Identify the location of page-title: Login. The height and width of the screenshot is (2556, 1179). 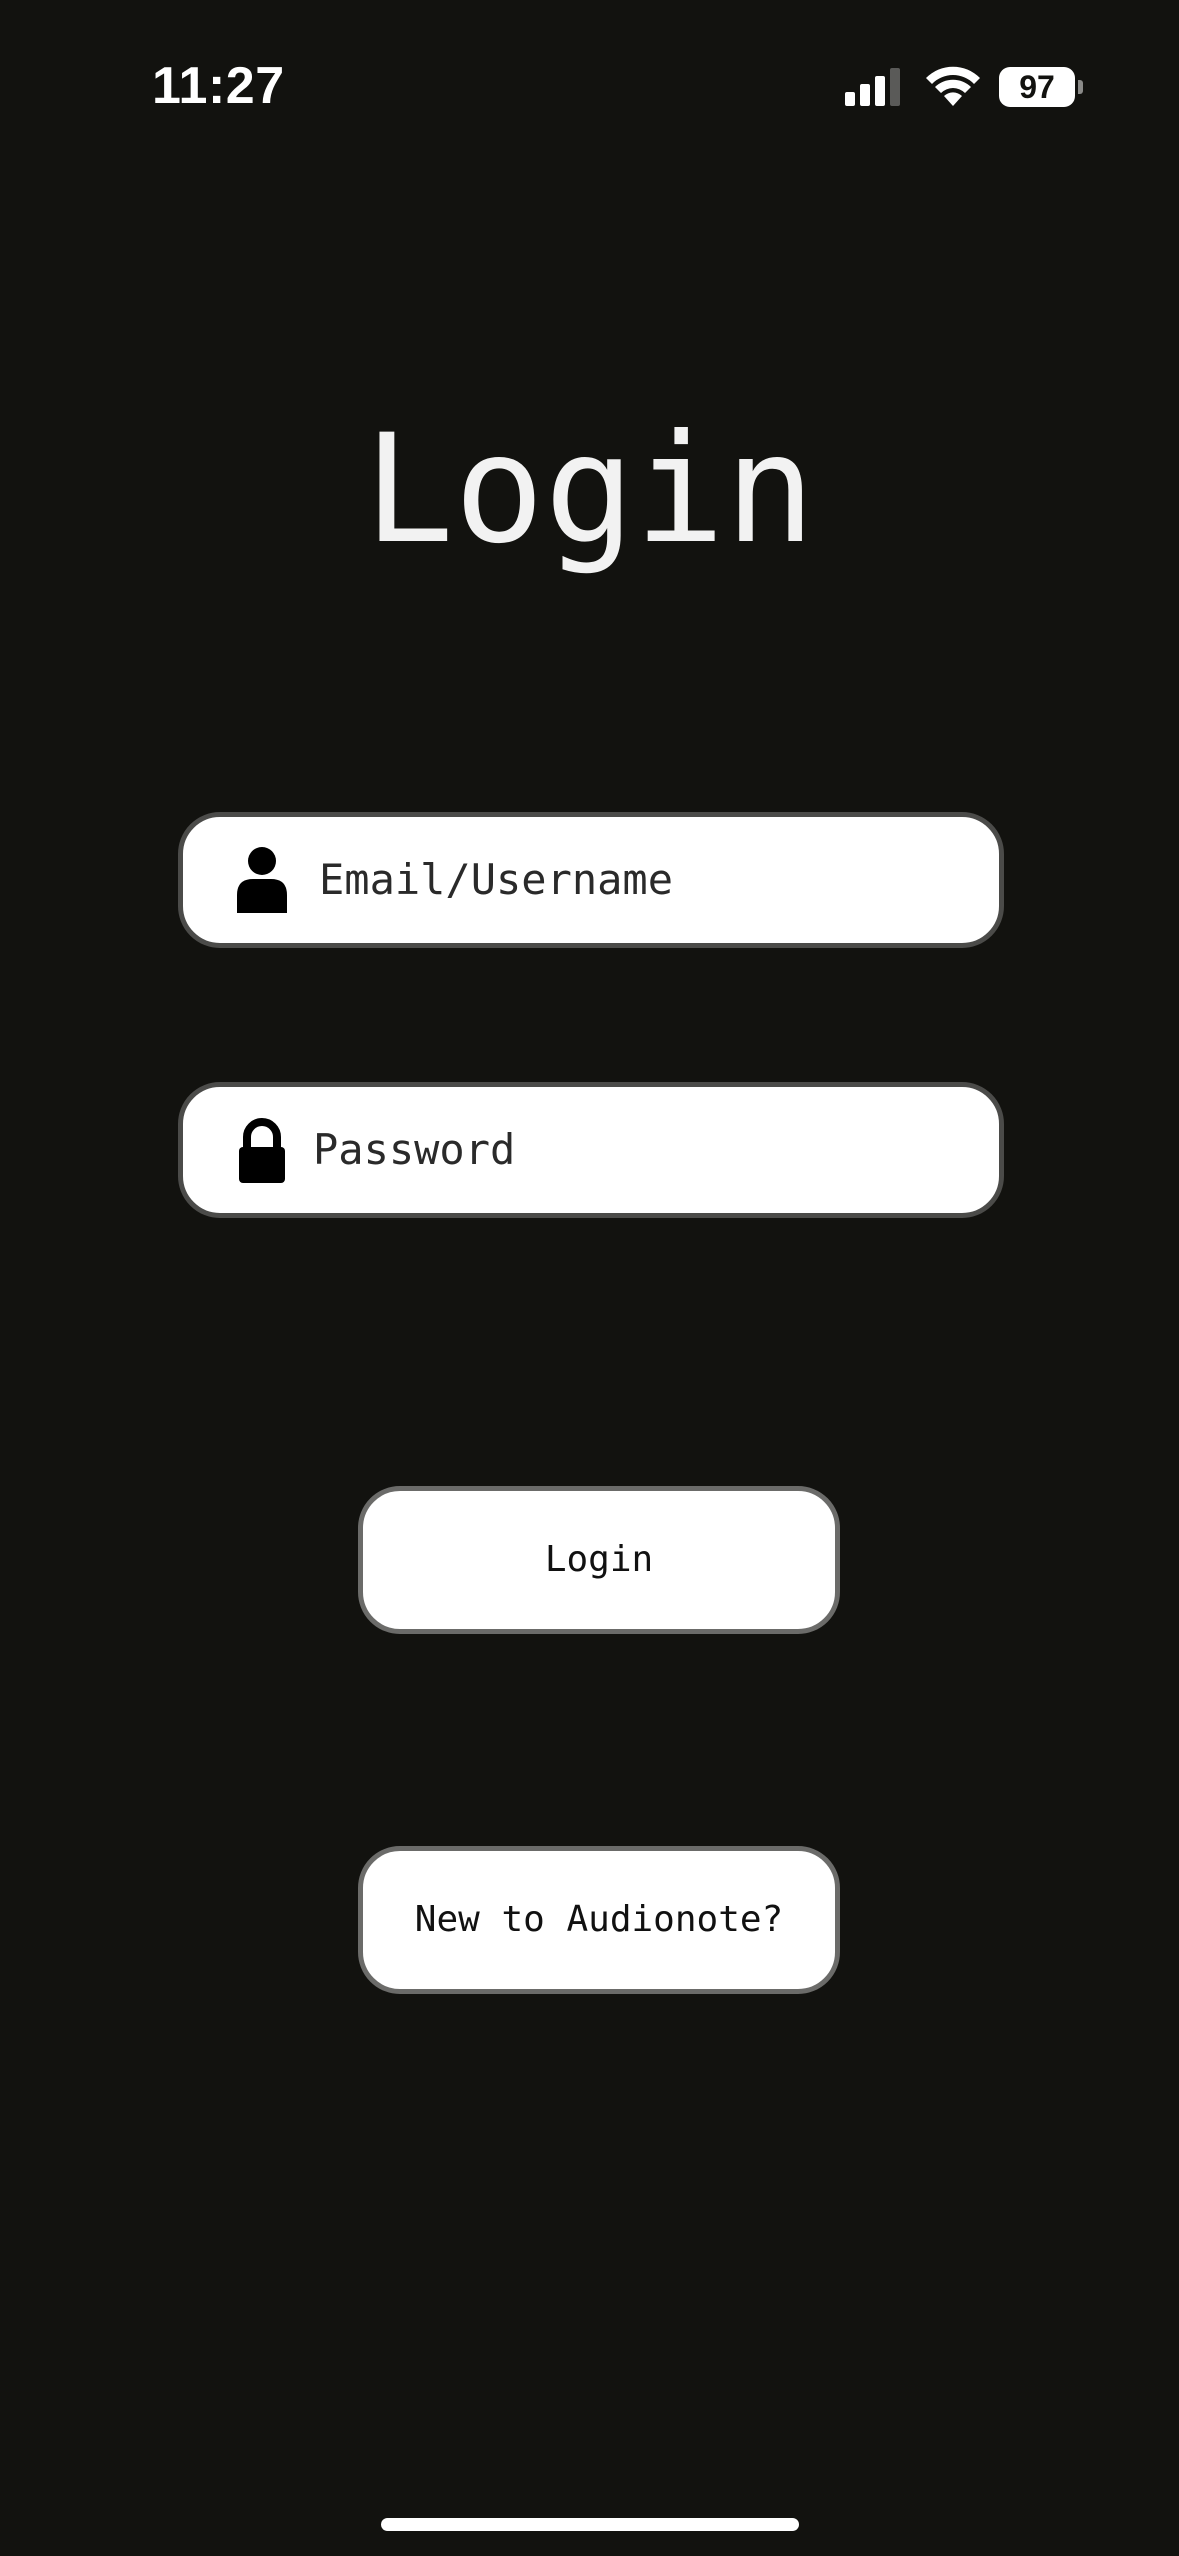
(589, 490).